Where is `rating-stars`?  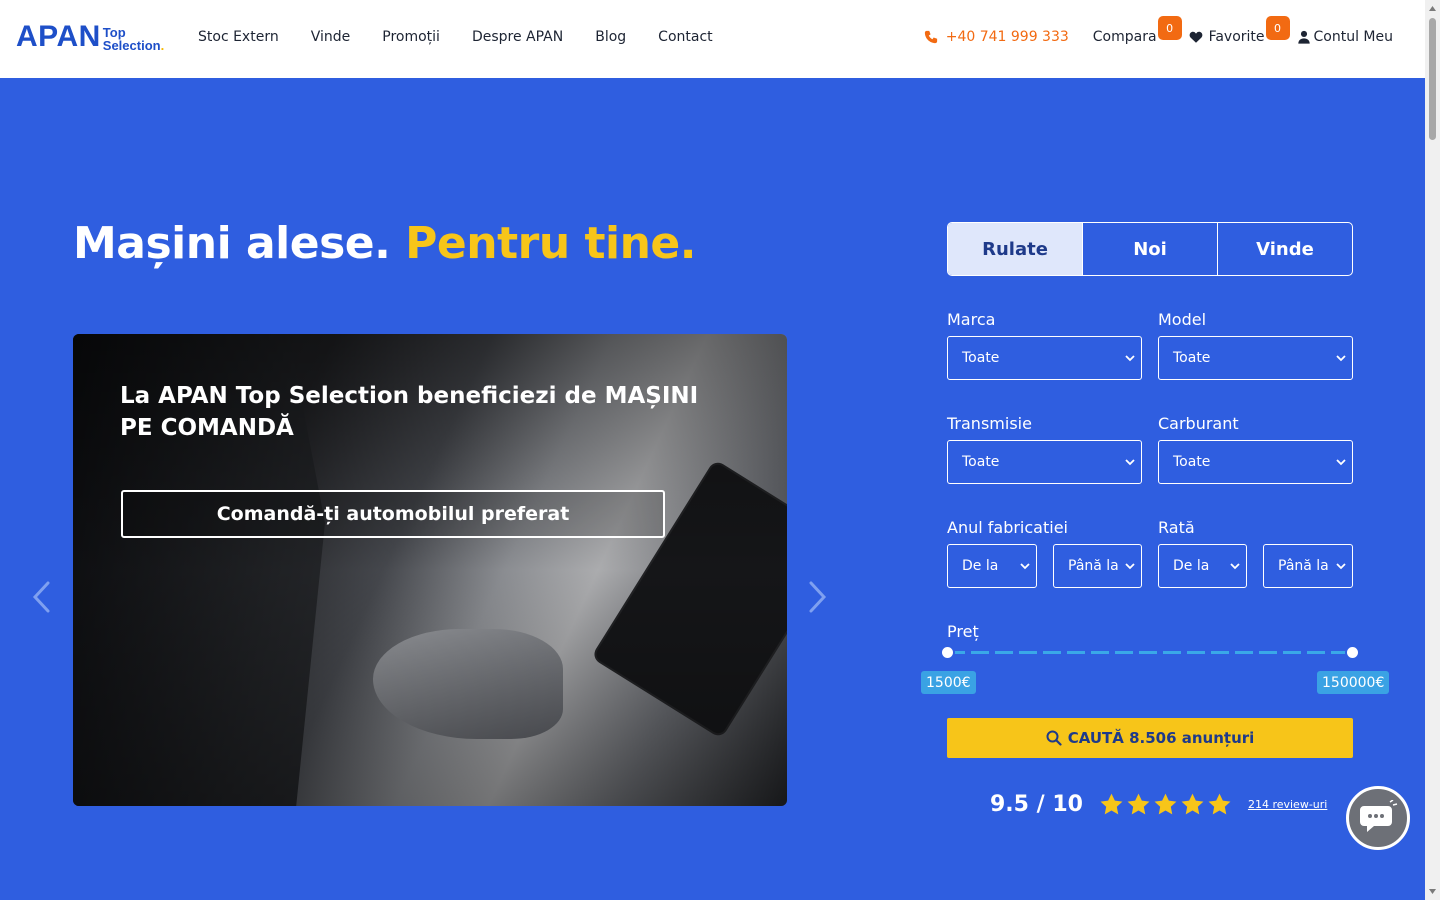
rating-stars is located at coordinates (1165, 804).